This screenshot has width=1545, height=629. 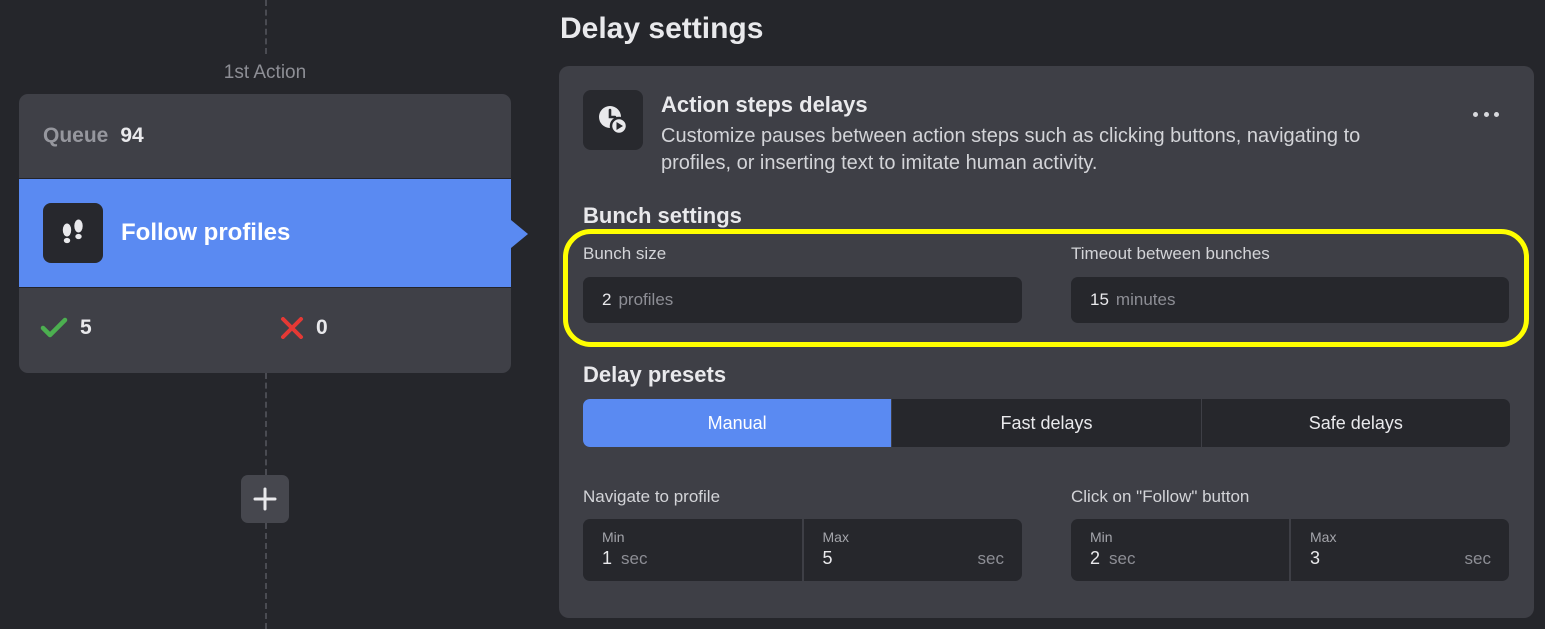 I want to click on max-value: 3, so click(x=1315, y=558).